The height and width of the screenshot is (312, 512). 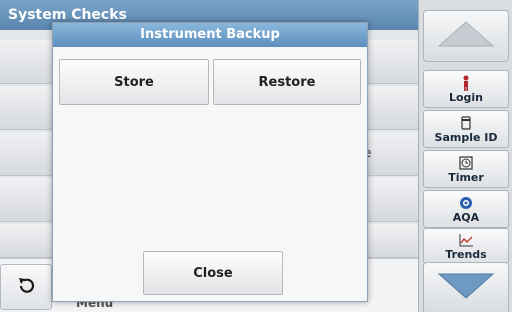 I want to click on sample-id-button: Sample ID, so click(x=466, y=129).